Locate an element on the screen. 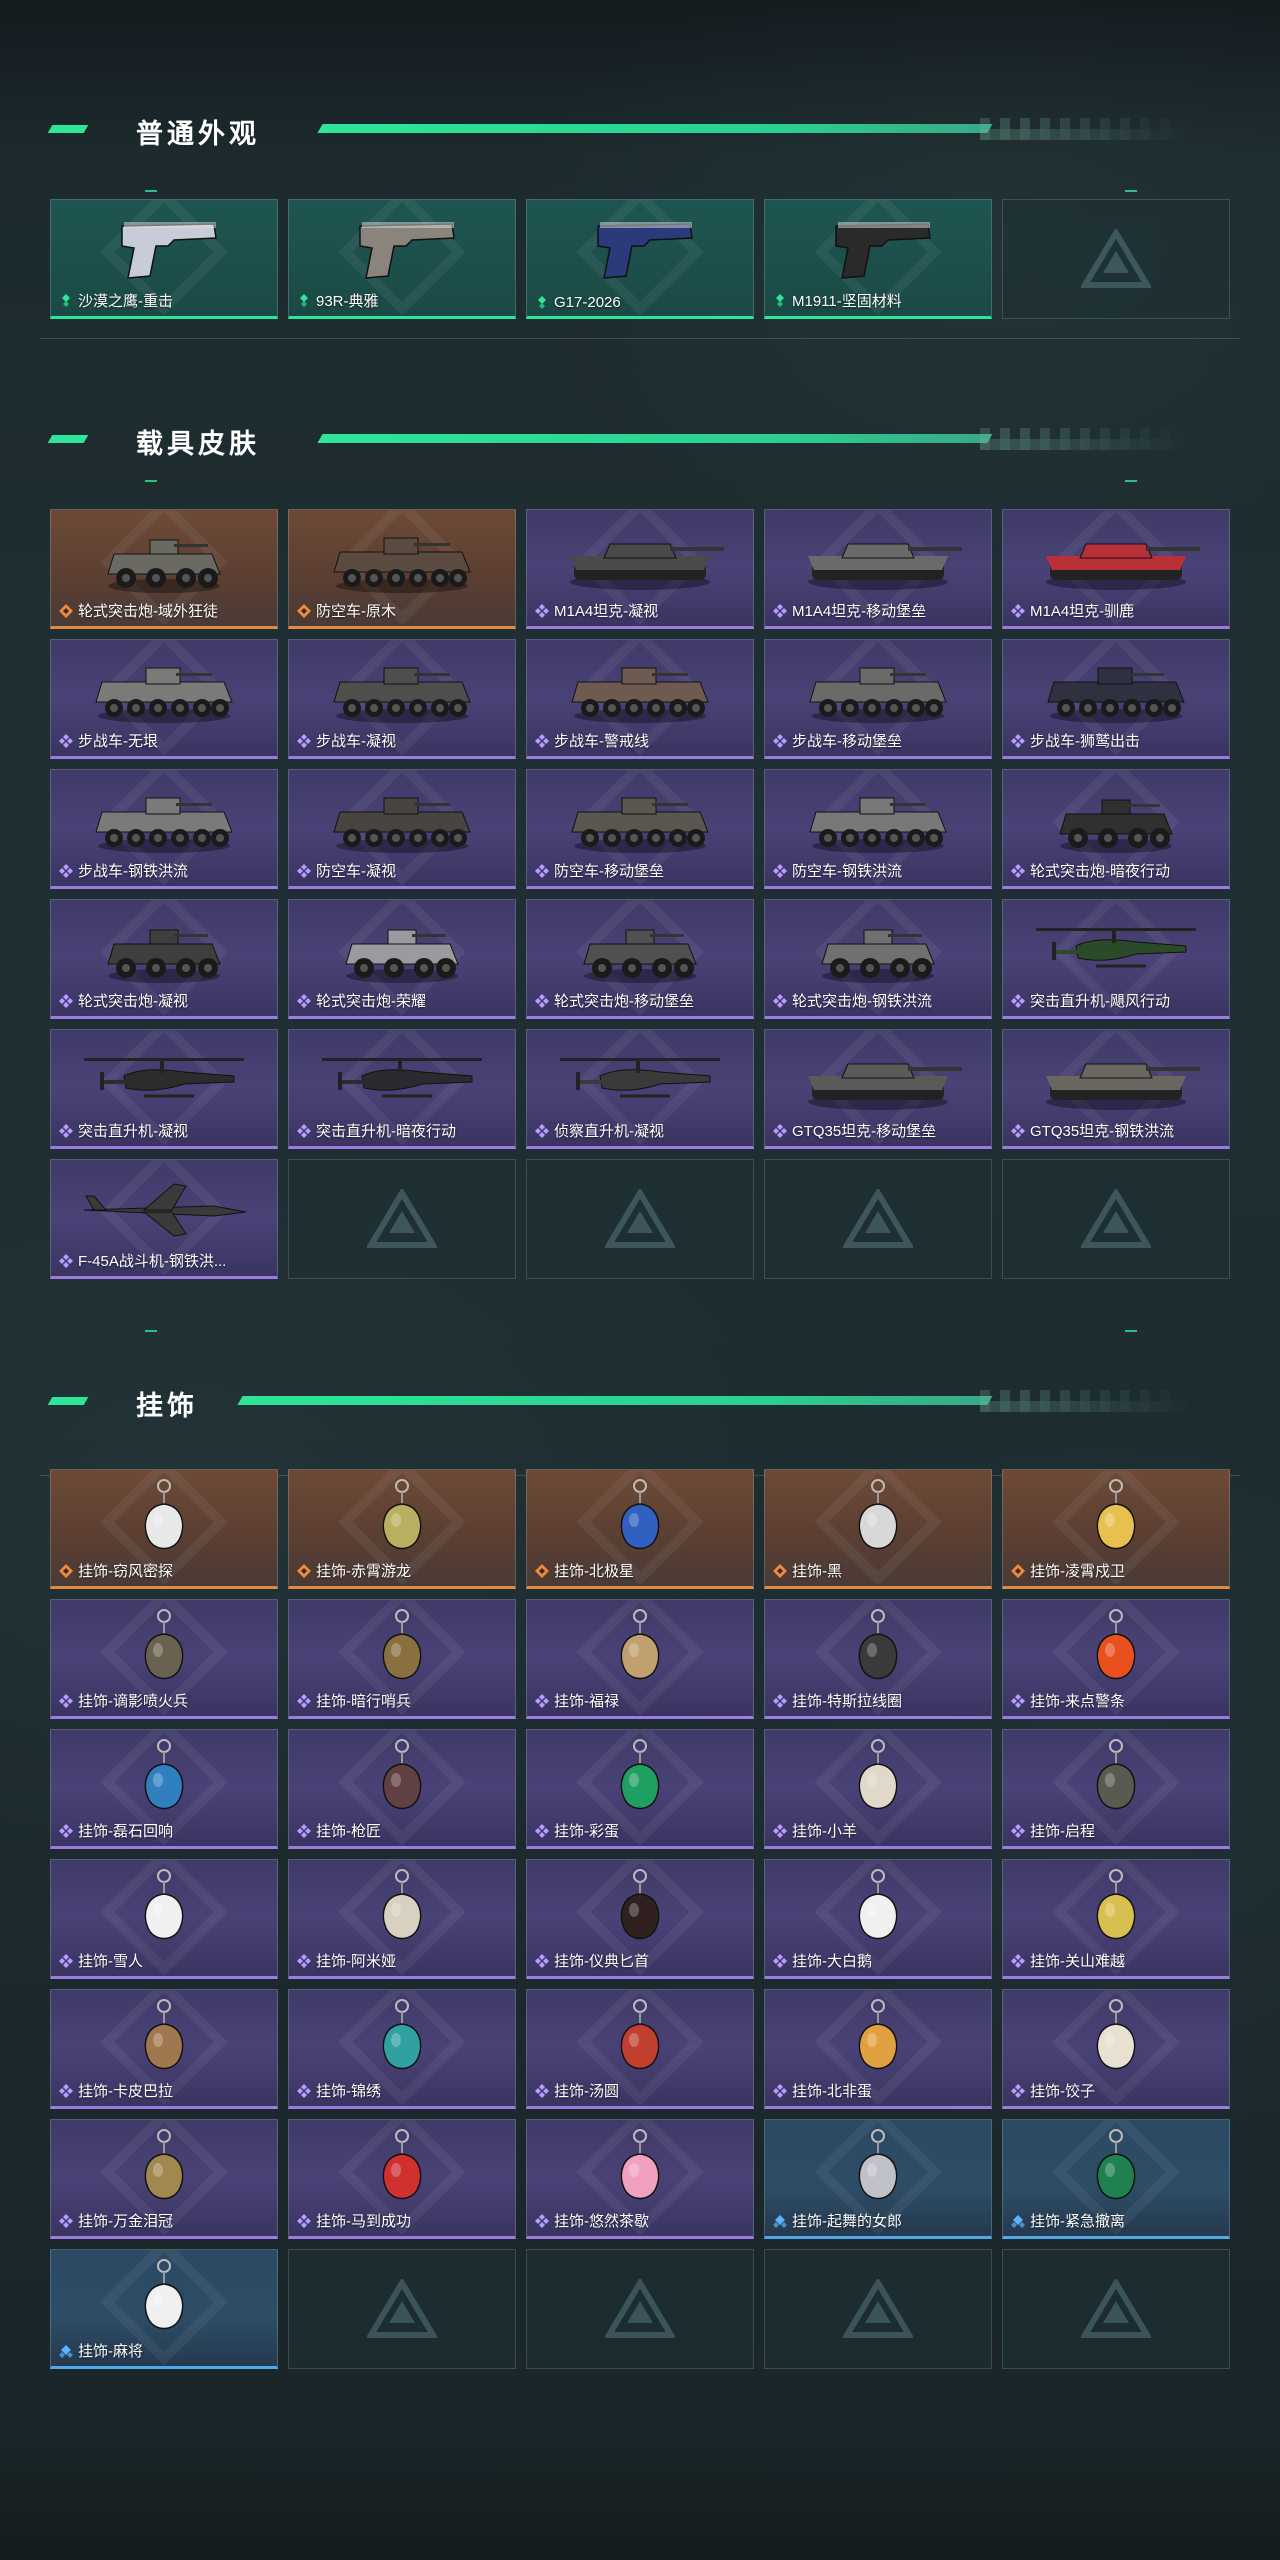 This screenshot has width=1280, height=2560. item-card: 挂饰-卡皮巴拉 is located at coordinates (164, 2049).